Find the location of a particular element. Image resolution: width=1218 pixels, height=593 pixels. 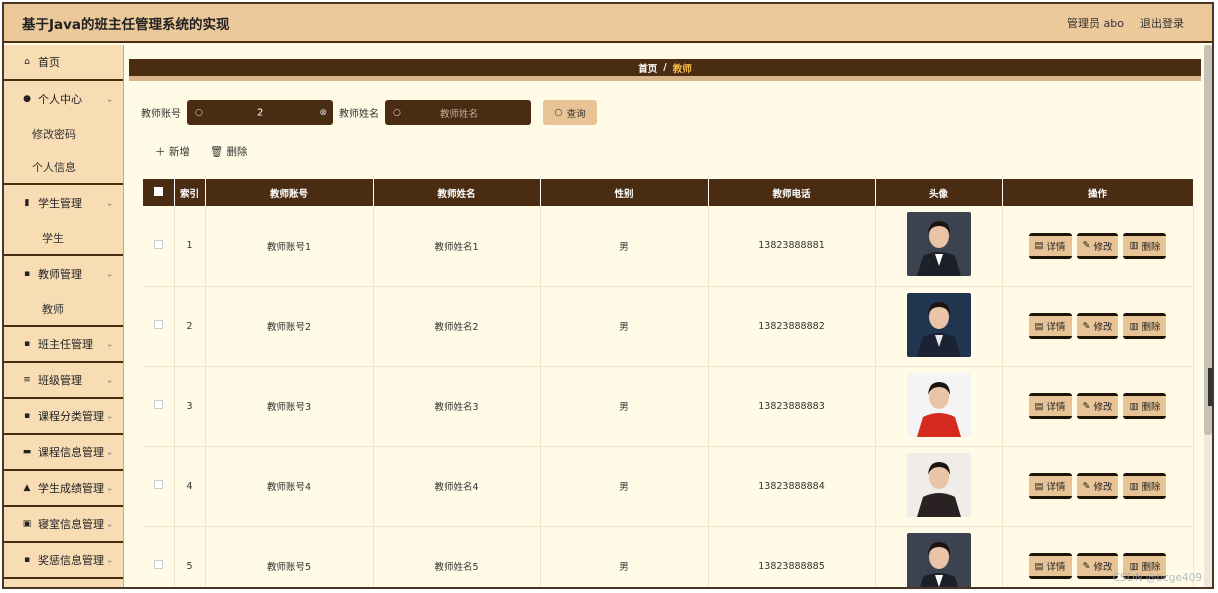

column-header: 头像 is located at coordinates (939, 192).